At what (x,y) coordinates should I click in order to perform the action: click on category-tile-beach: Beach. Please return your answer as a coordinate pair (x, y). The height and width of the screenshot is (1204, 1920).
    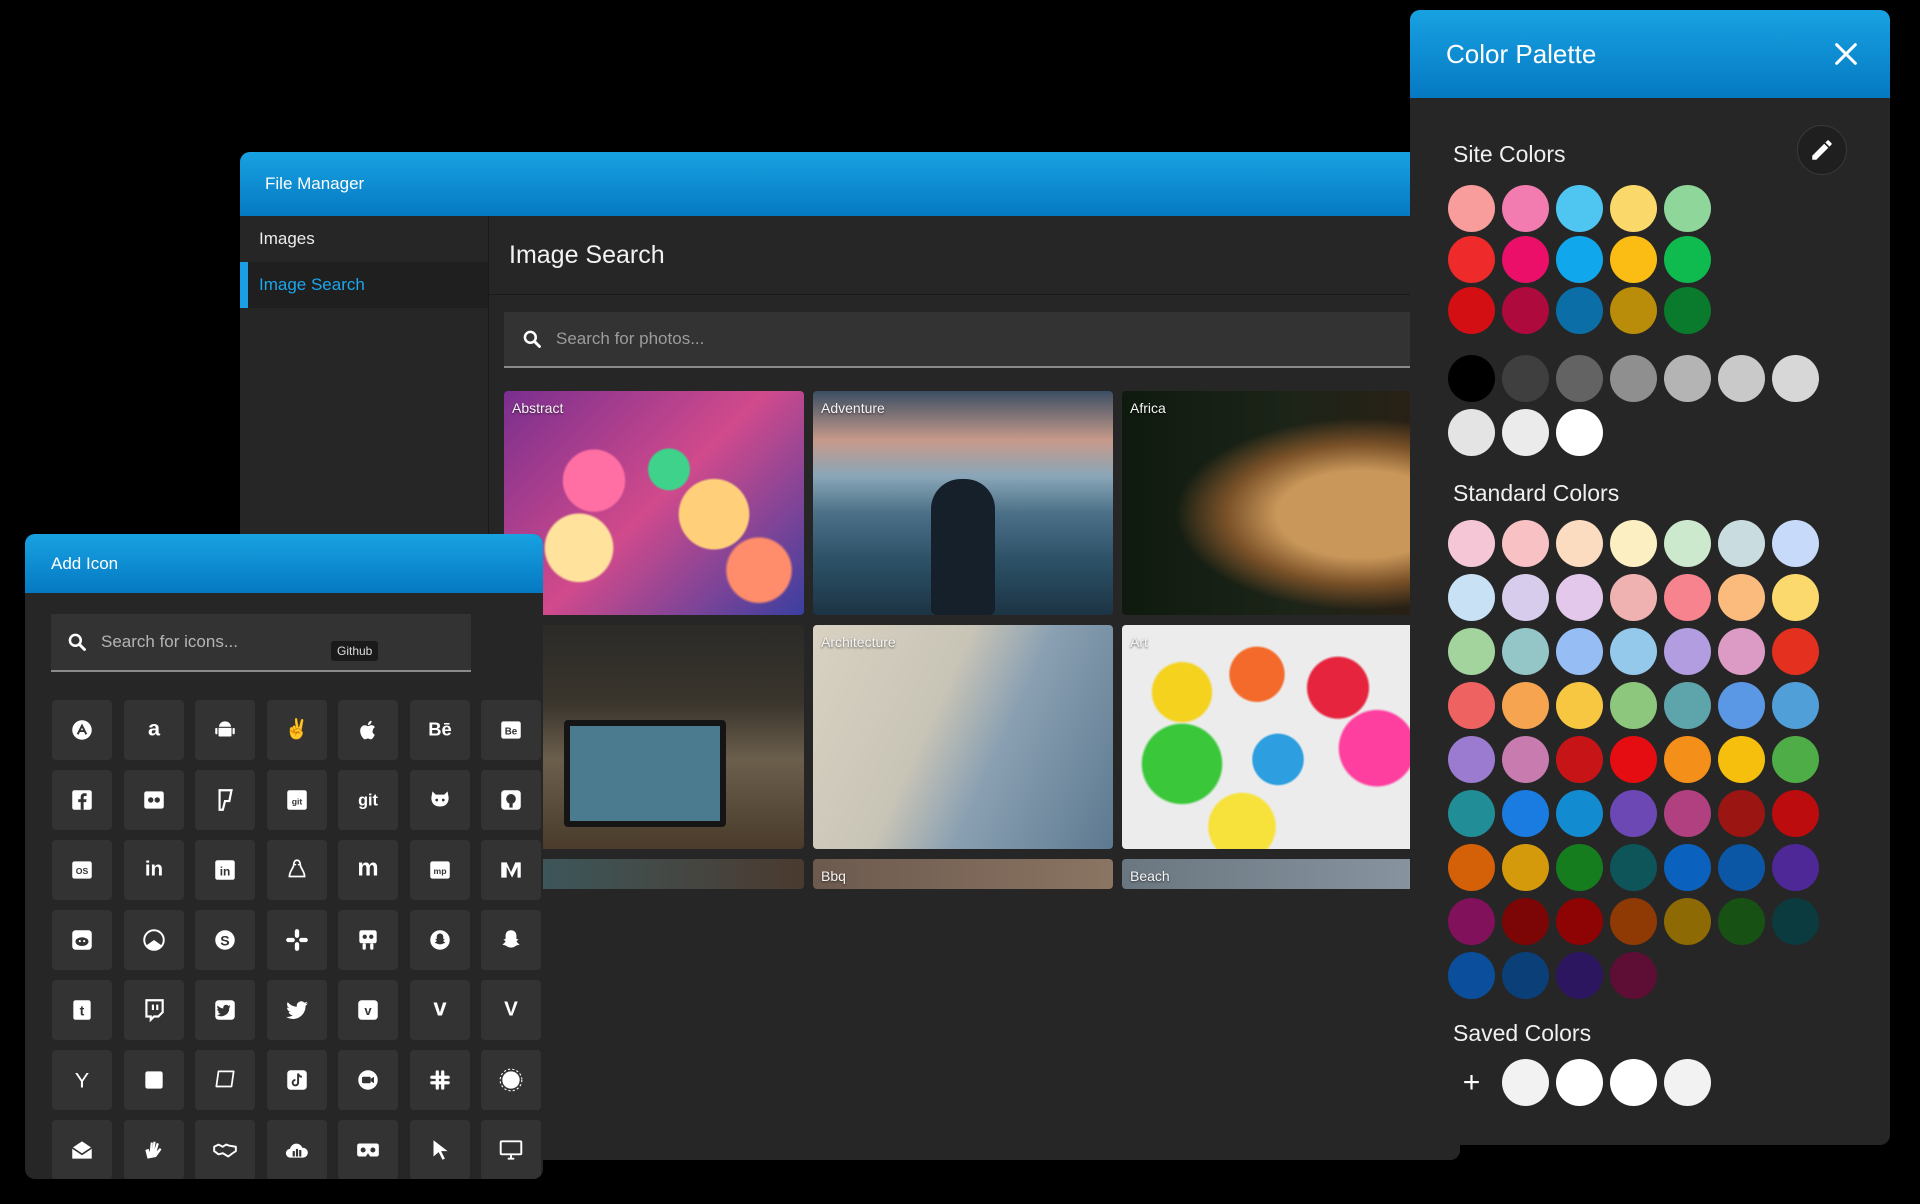
    Looking at the image, I should click on (1272, 874).